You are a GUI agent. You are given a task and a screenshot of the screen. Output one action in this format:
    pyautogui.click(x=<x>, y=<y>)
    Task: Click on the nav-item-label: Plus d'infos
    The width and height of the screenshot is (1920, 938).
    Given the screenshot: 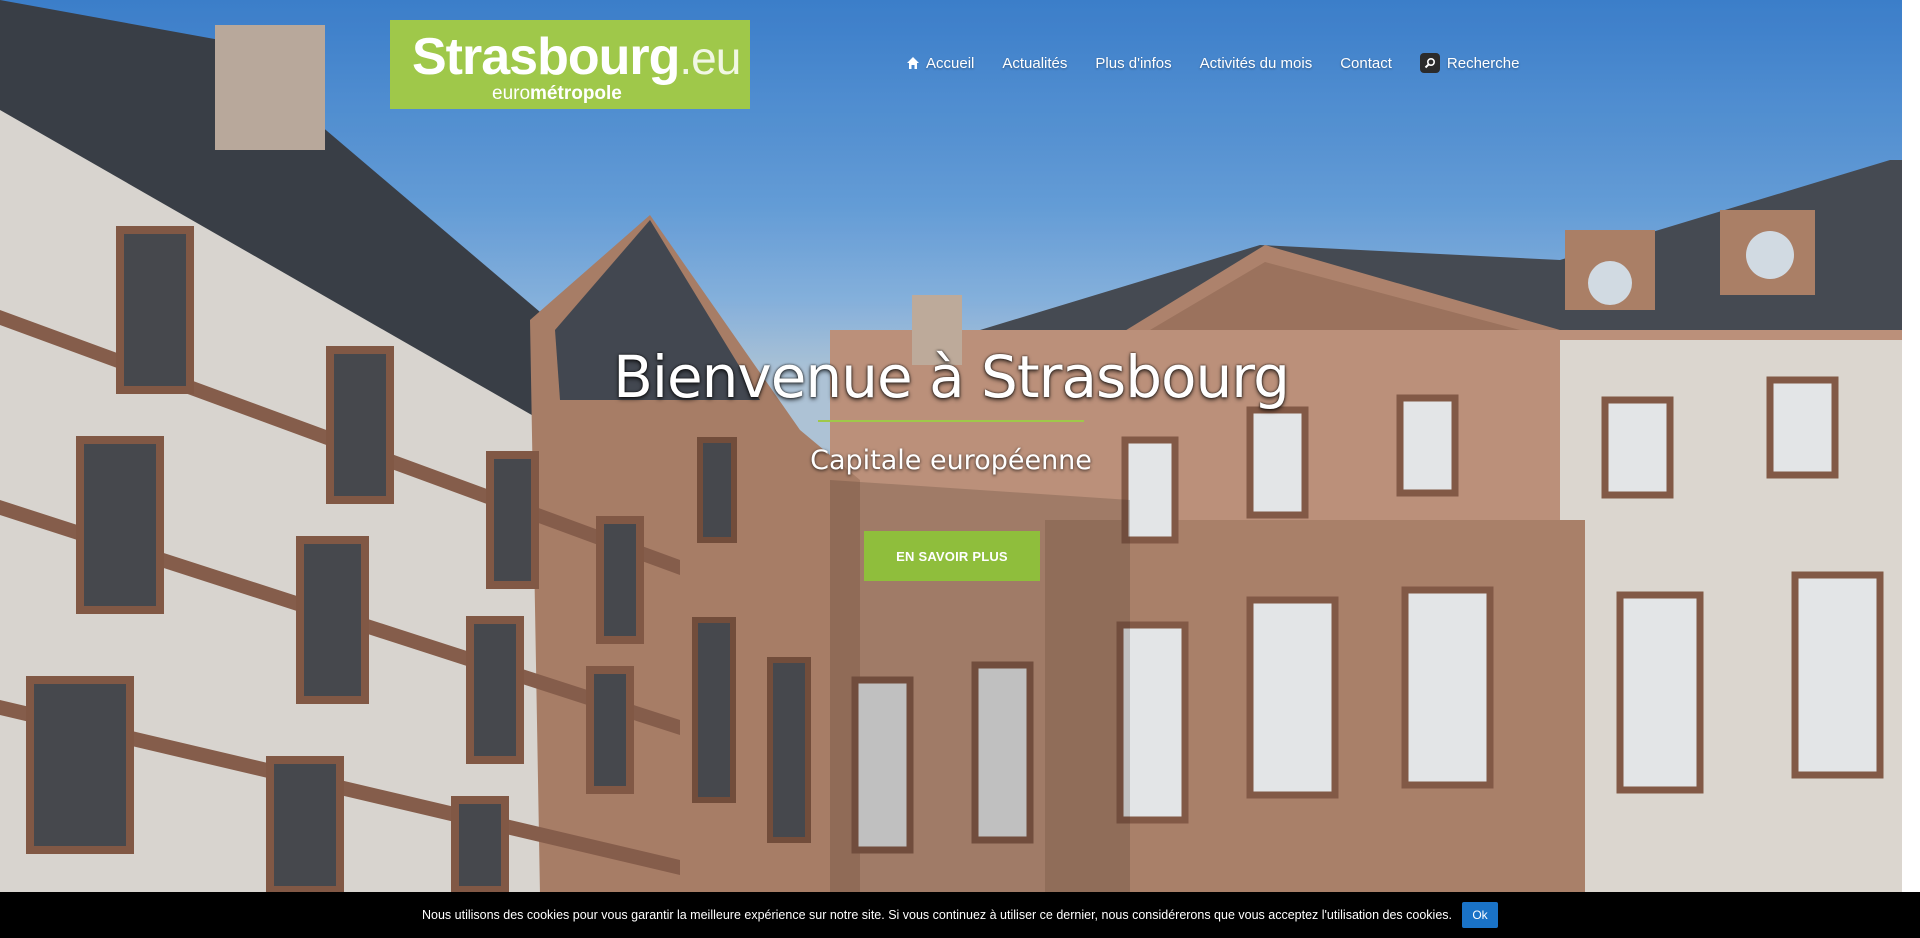 What is the action you would take?
    pyautogui.click(x=1133, y=63)
    